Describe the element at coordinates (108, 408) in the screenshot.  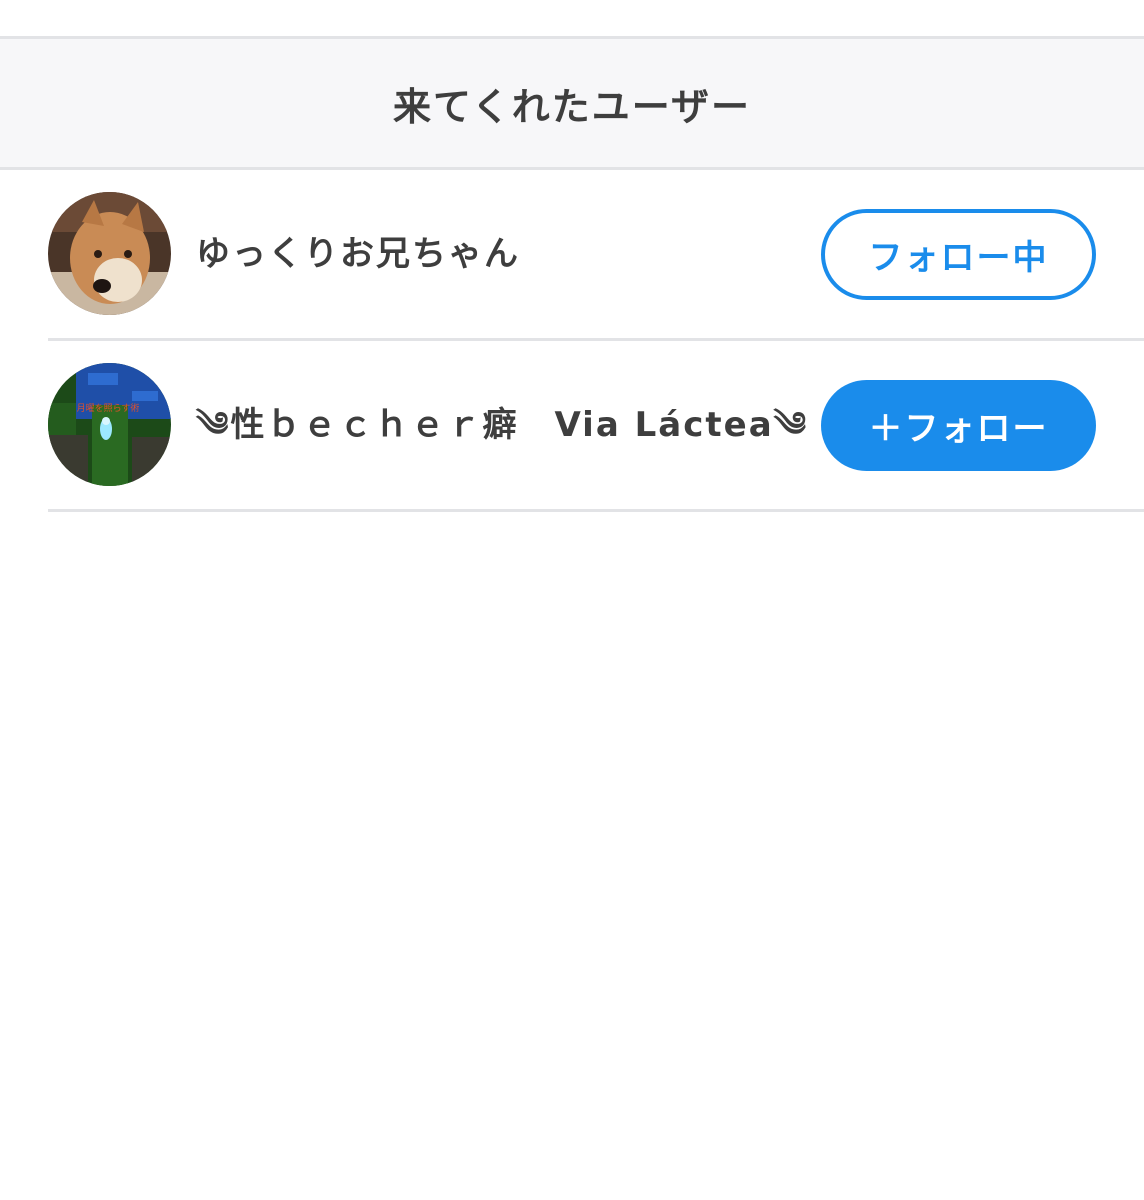
I see `avatar-caption: 月曜を照らす術` at that location.